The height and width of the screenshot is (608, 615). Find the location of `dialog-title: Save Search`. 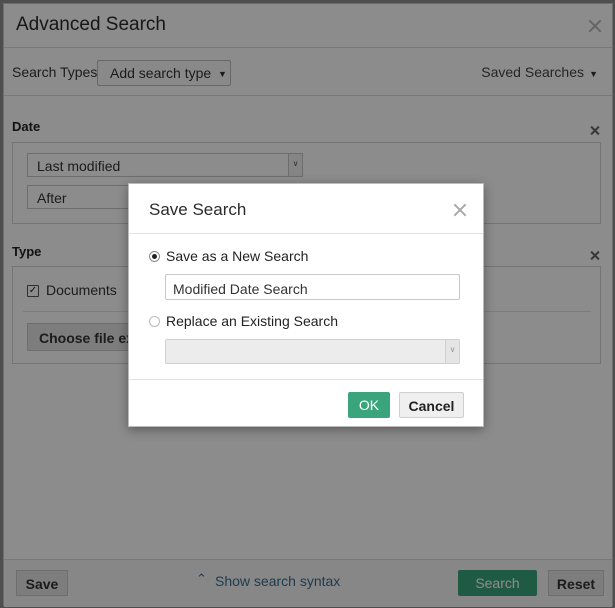

dialog-title: Save Search is located at coordinates (198, 209).